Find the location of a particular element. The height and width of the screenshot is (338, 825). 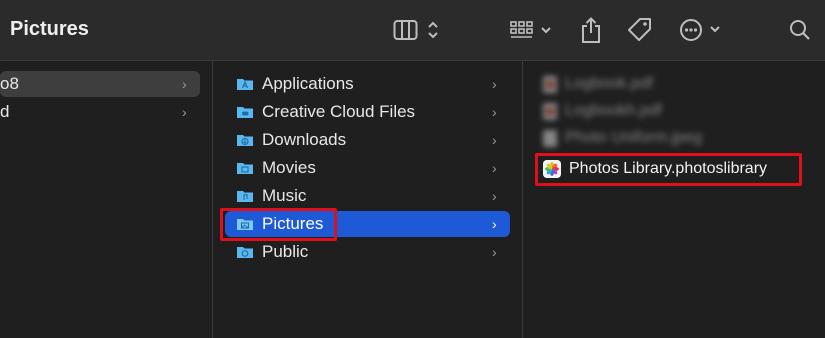

parent-item-label: o8 is located at coordinates (9, 83).